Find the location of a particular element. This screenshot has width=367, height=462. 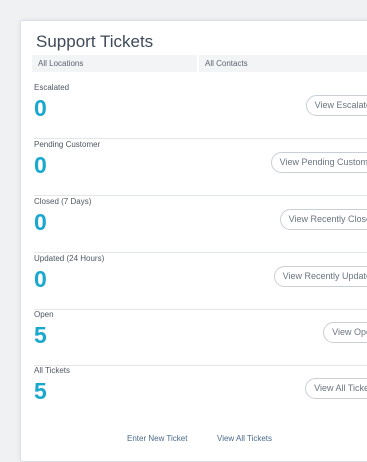

section-open: Open 5 View Open is located at coordinates (200, 337).